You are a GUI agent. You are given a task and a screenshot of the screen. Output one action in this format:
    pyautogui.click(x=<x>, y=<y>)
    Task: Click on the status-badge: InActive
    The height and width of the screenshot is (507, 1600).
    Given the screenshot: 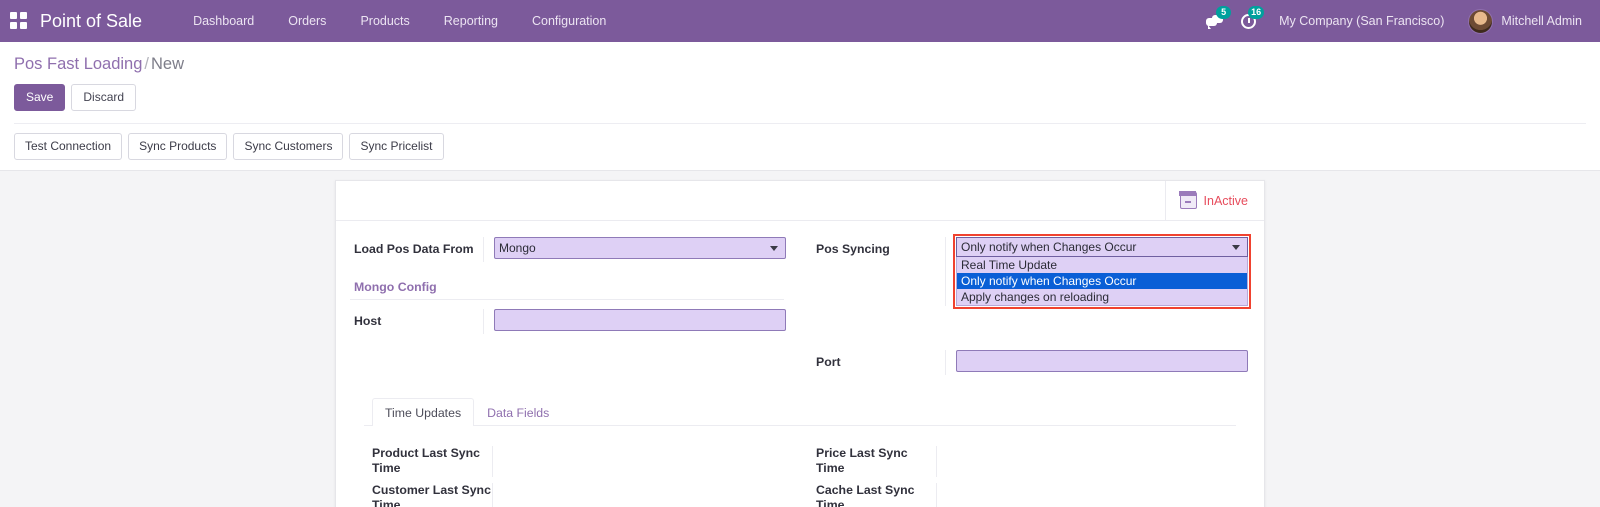 What is the action you would take?
    pyautogui.click(x=1225, y=200)
    